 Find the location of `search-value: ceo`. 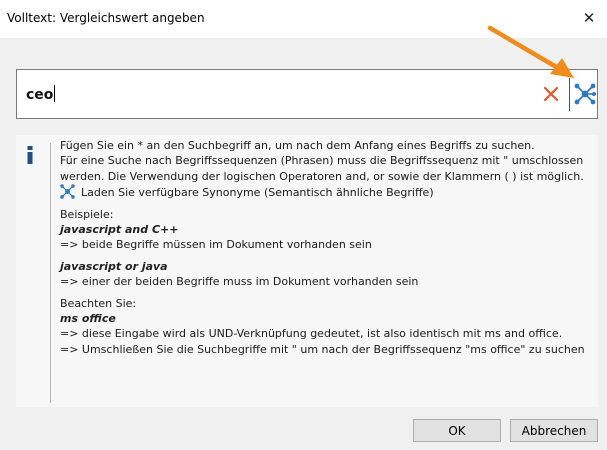

search-value: ceo is located at coordinates (41, 94).